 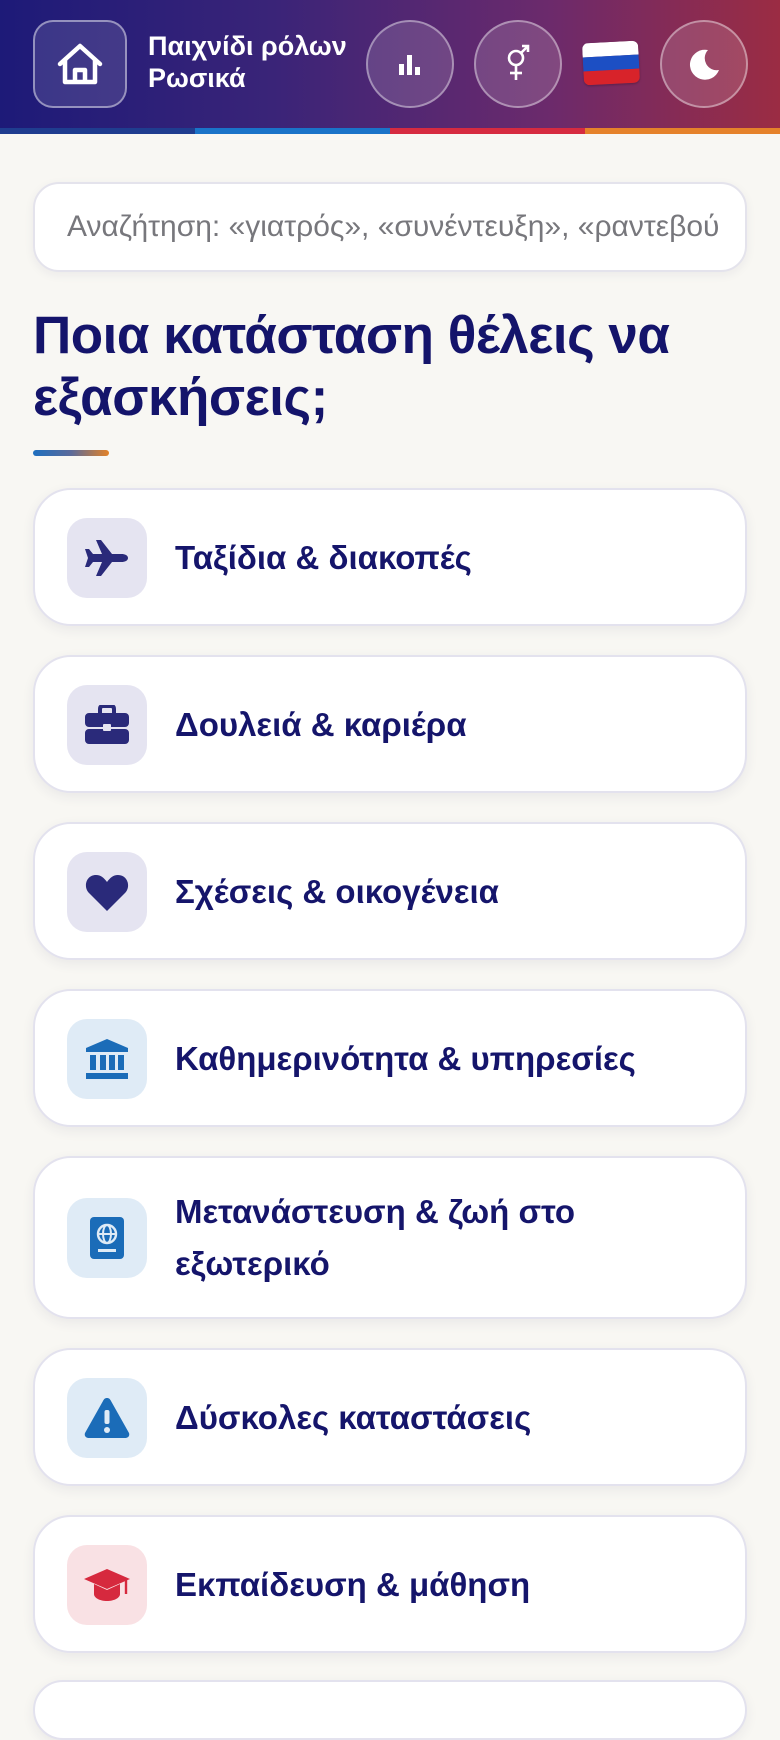 What do you see at coordinates (375, 1237) in the screenshot?
I see `category-label: Μετανάστευση & ζωή στο εξωτερικό` at bounding box center [375, 1237].